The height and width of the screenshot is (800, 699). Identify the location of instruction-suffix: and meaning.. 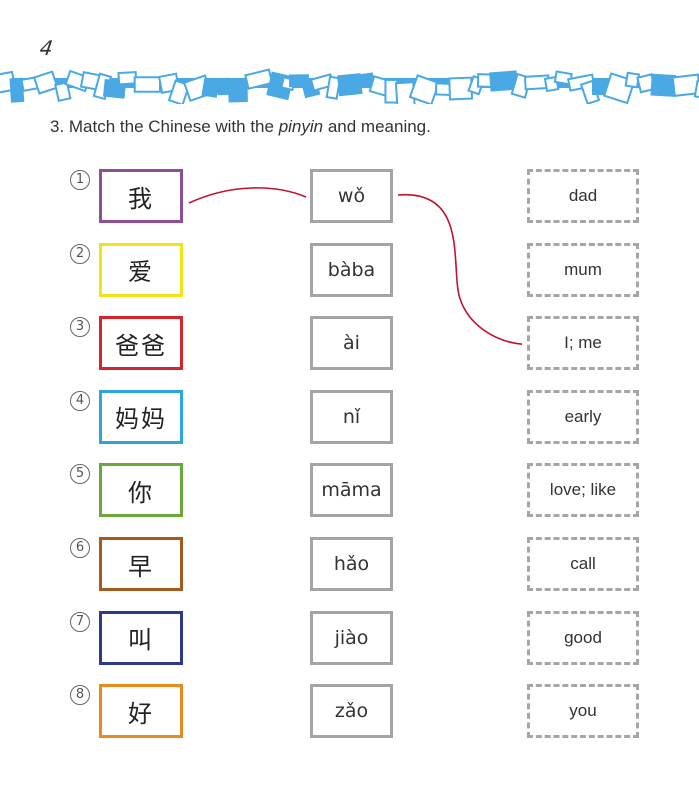
(377, 126).